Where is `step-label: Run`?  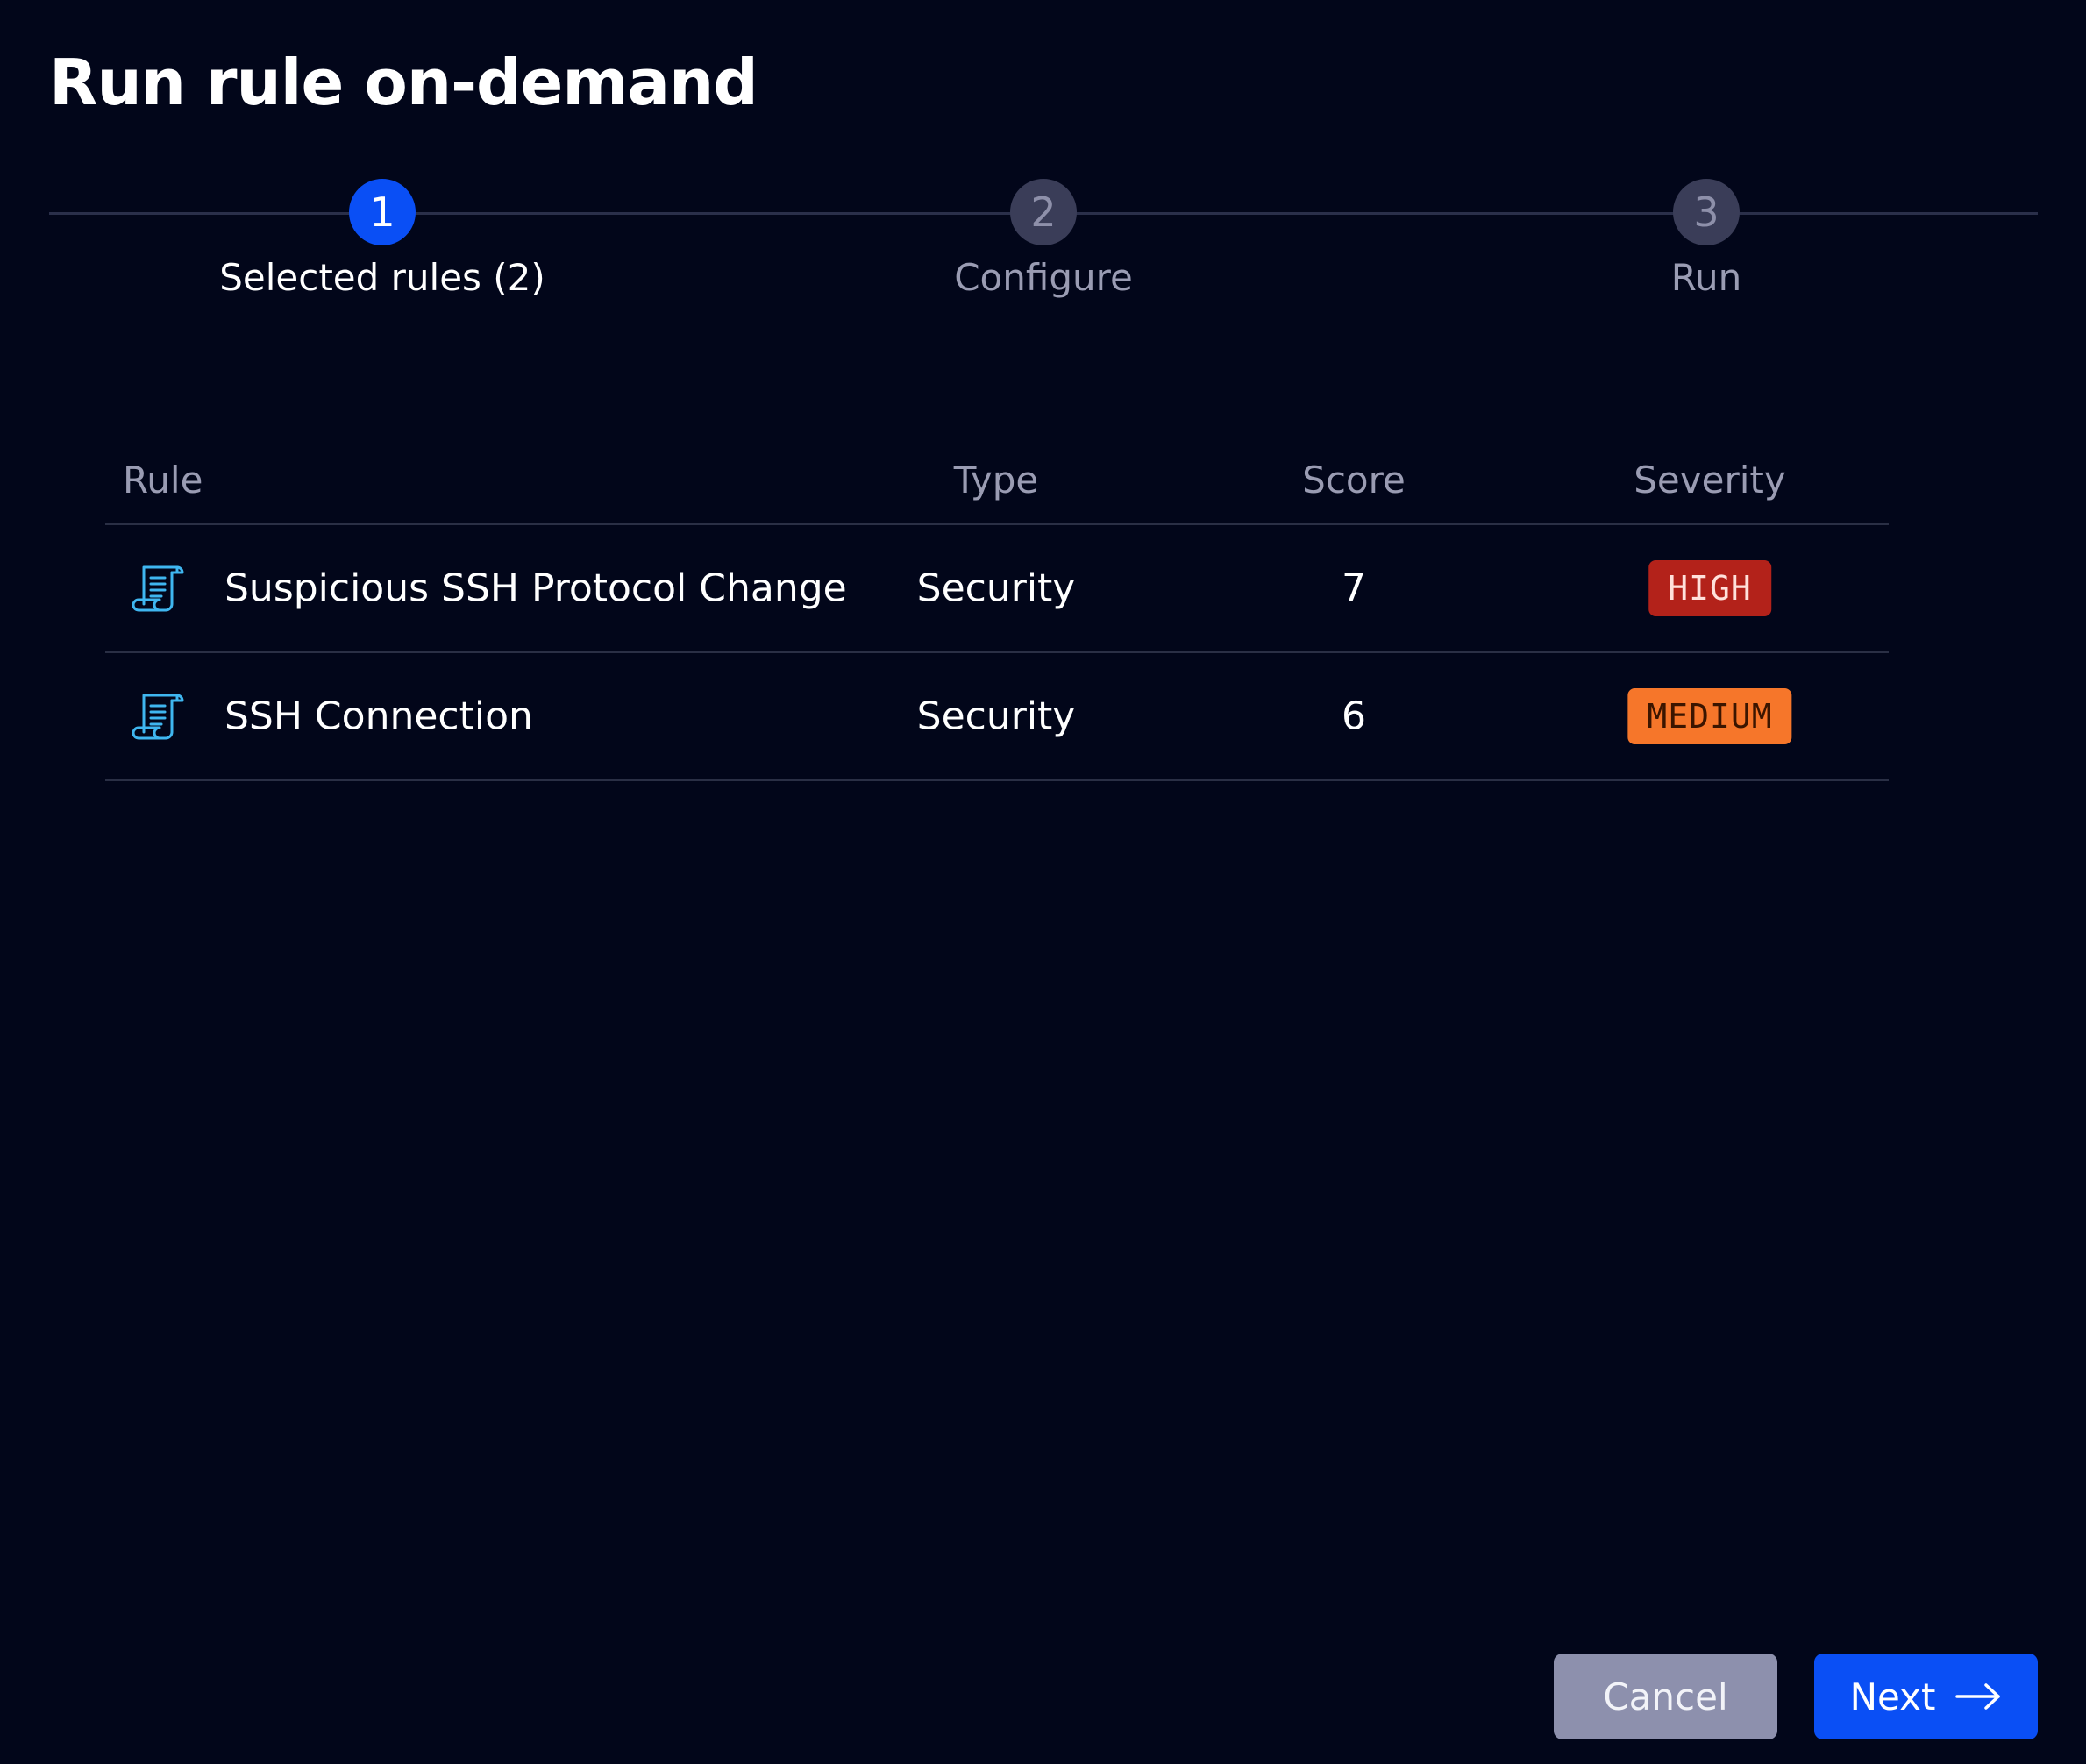
step-label: Run is located at coordinates (1706, 277).